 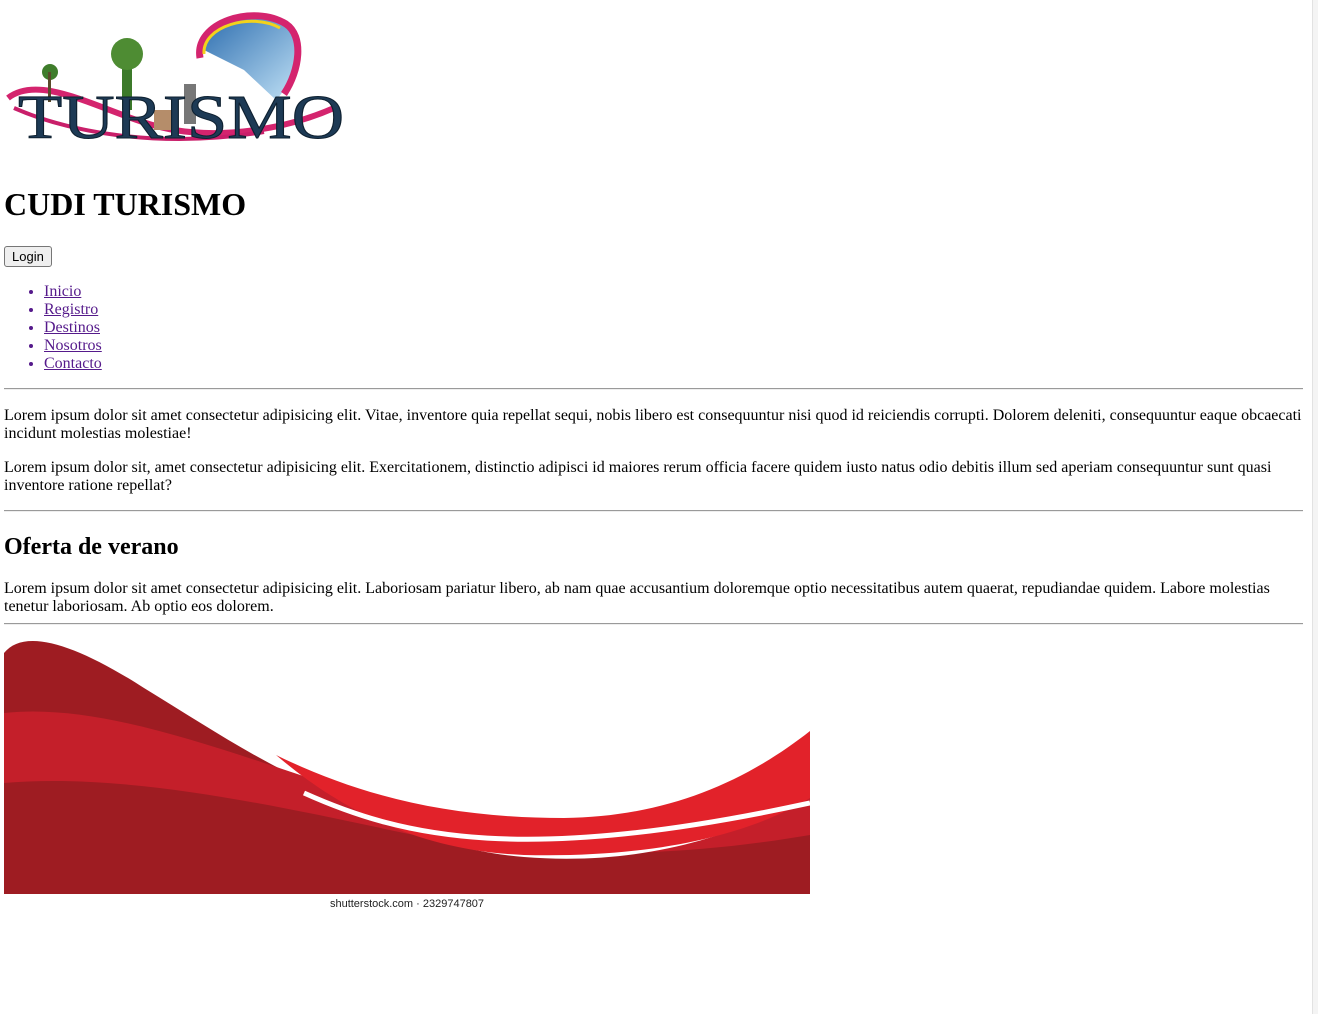 I want to click on nav-item-inicio: Inicio, so click(x=73, y=292).